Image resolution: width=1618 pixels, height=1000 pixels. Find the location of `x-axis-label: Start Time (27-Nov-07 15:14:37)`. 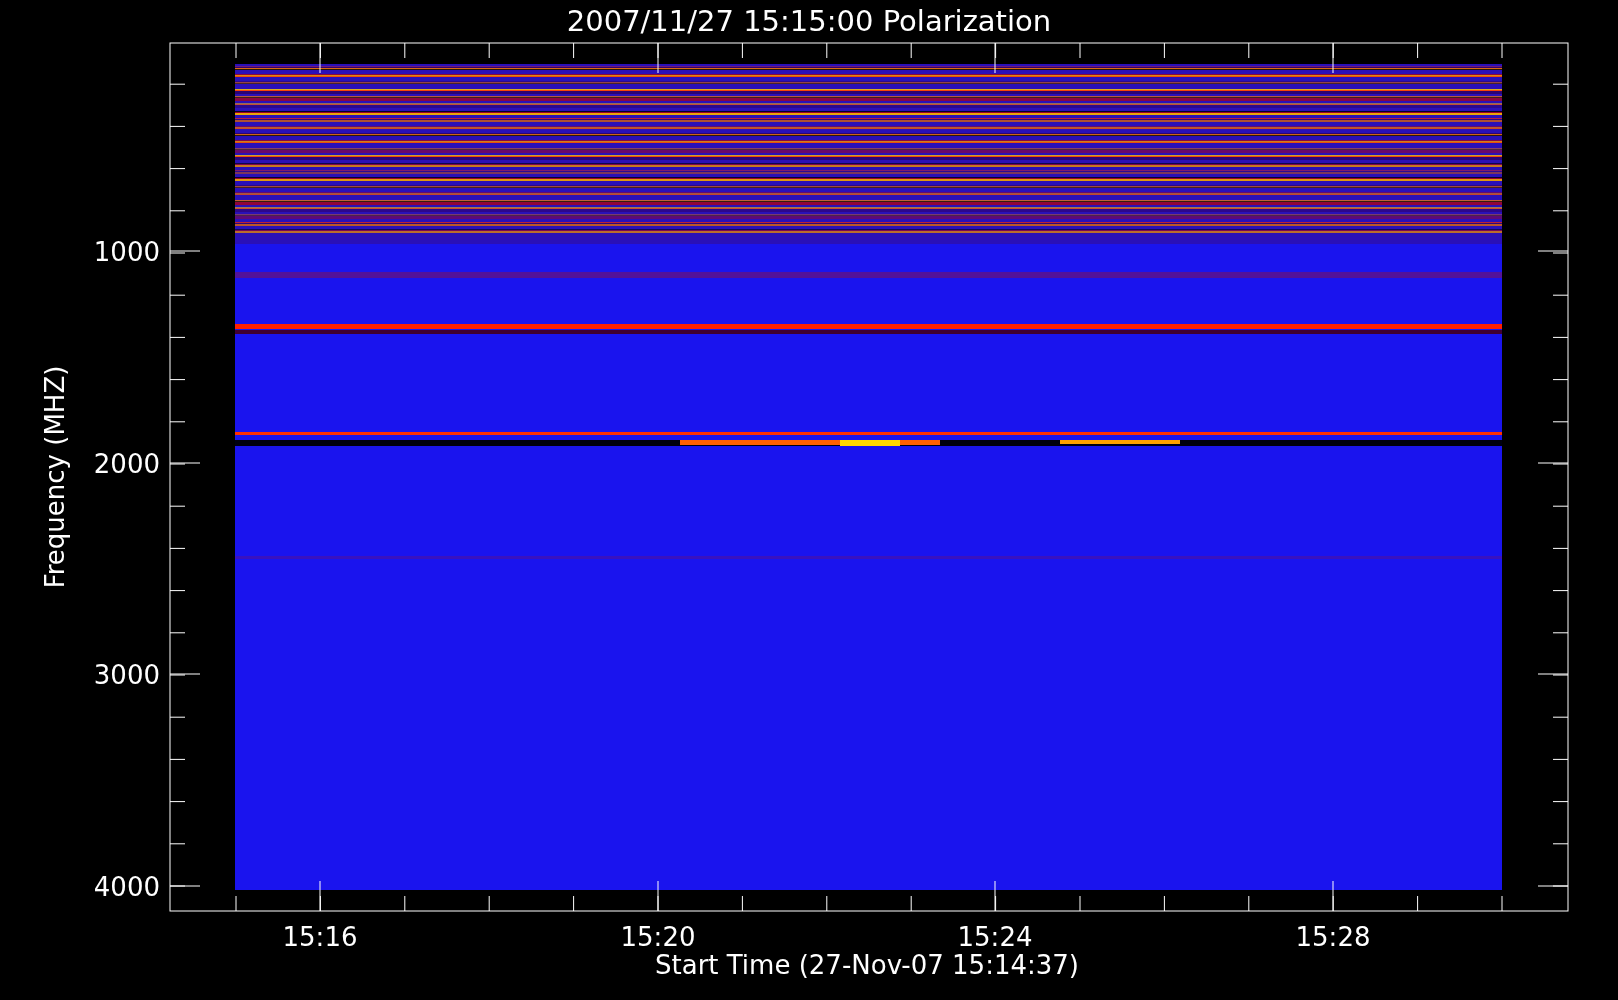

x-axis-label: Start Time (27-Nov-07 15:14:37) is located at coordinates (867, 965).